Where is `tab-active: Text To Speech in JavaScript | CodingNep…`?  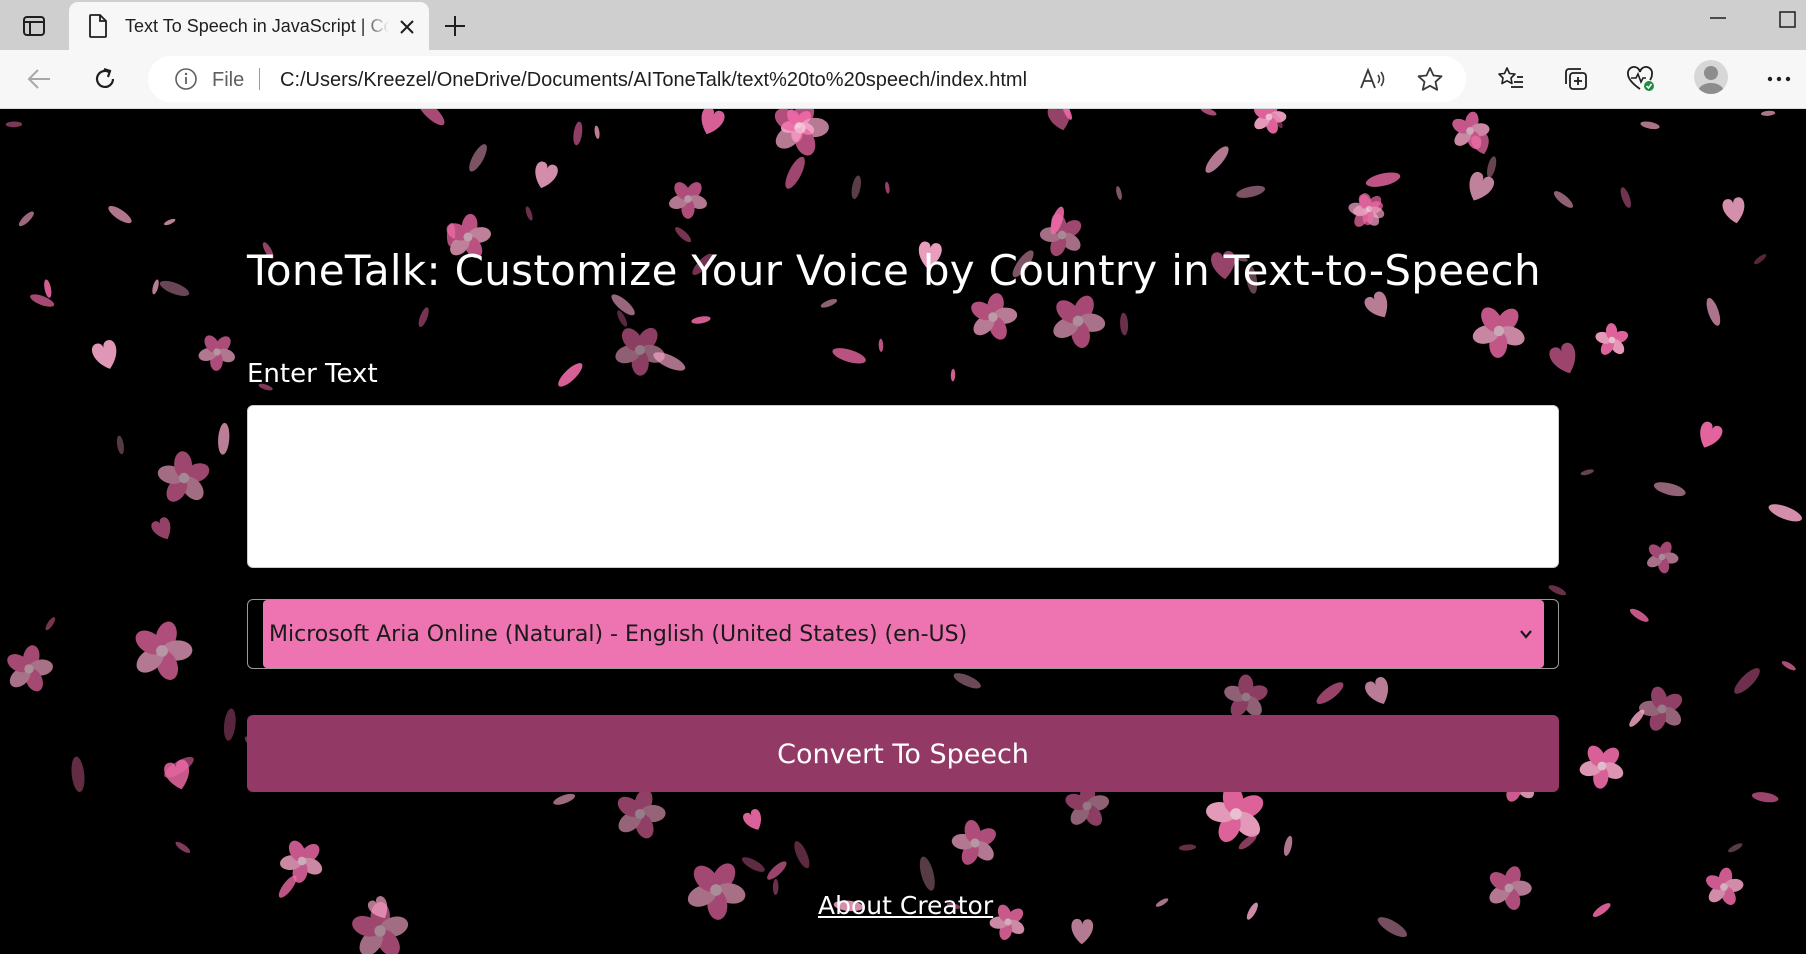
tab-active: Text To Speech in JavaScript | CodingNep… is located at coordinates (249, 26).